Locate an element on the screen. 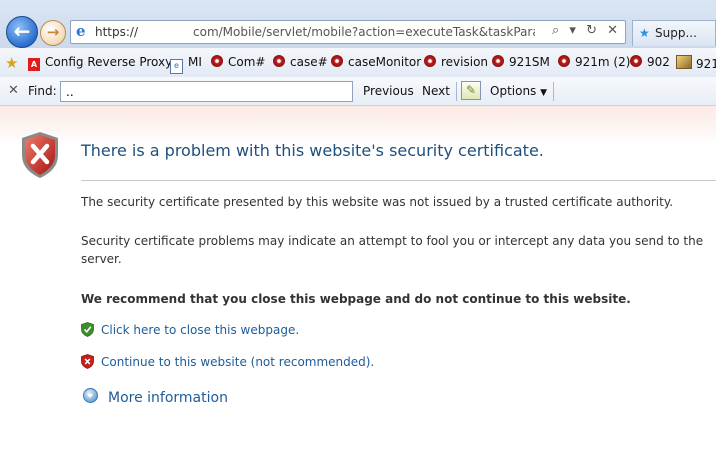 This screenshot has width=716, height=470. close-webpage-link: Click here to close this webpage. is located at coordinates (190, 329).